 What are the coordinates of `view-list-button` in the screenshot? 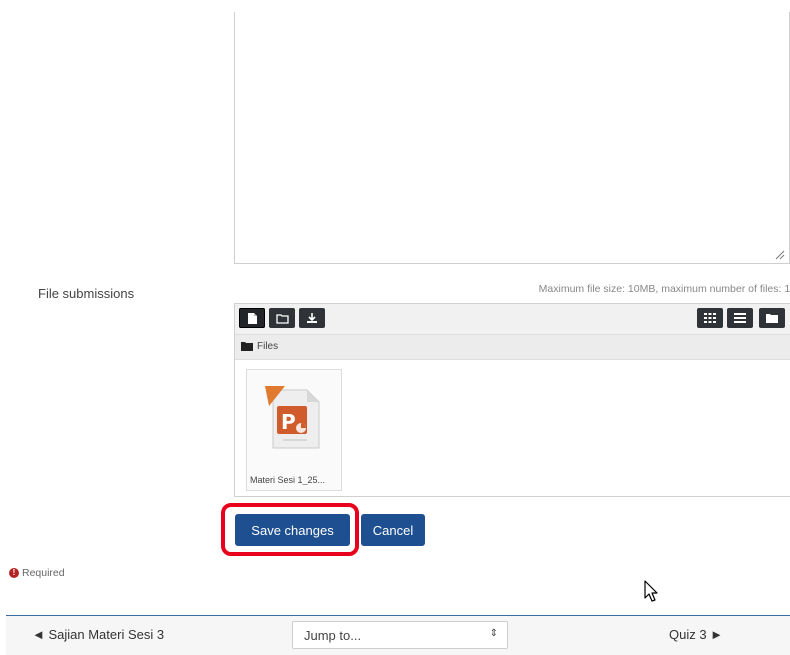 It's located at (740, 318).